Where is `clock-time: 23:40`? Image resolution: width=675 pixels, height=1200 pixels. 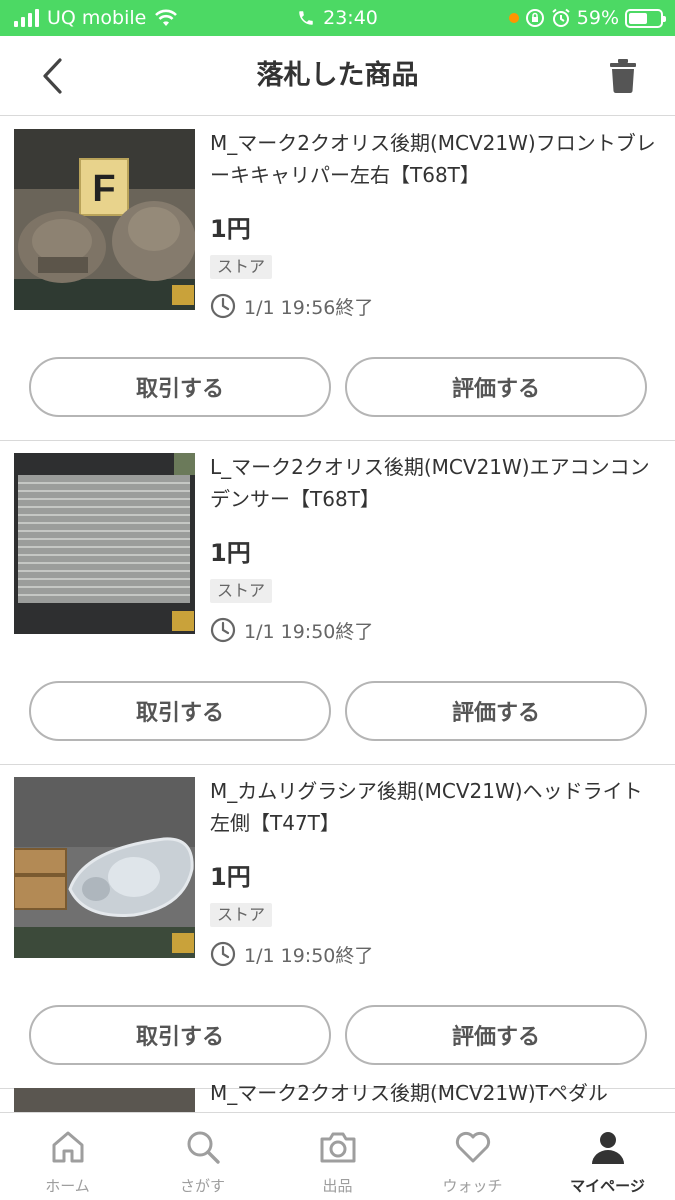
clock-time: 23:40 is located at coordinates (350, 18).